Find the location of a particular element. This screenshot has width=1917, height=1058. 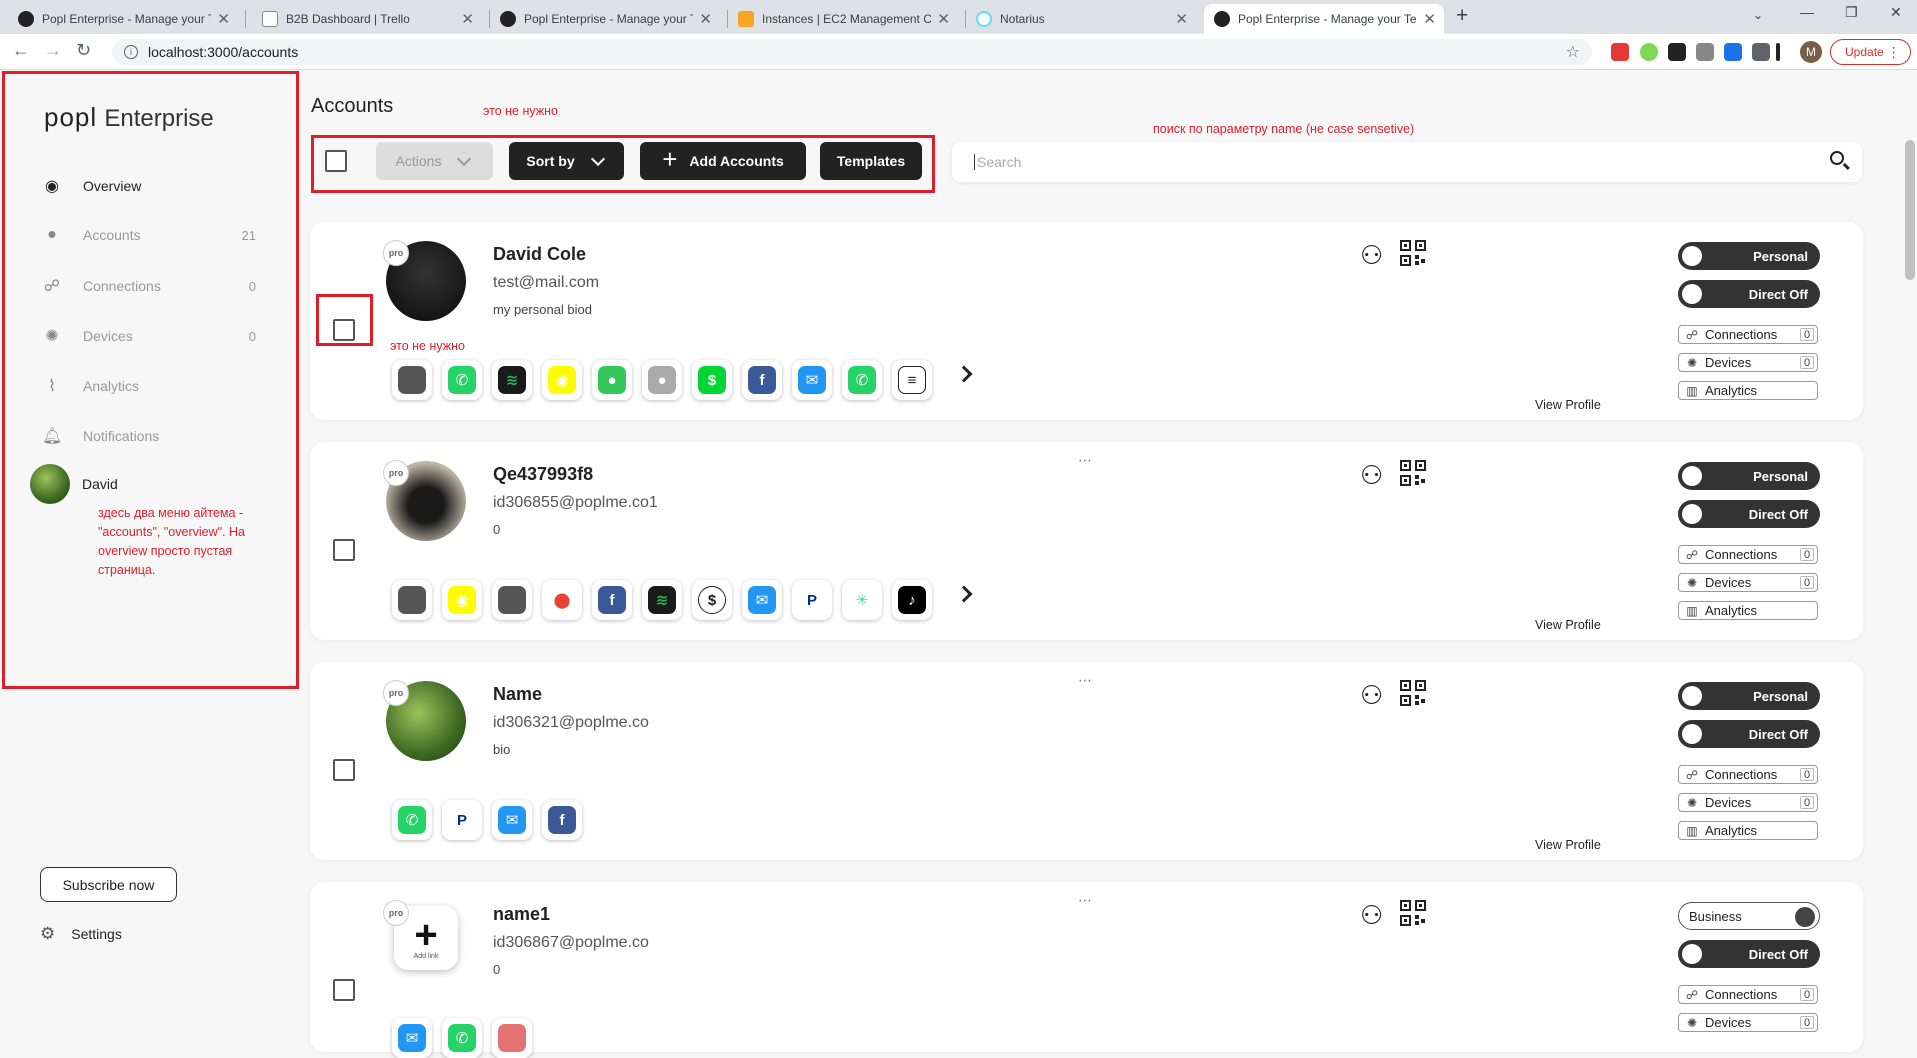

maps-link-icon: ⬤ is located at coordinates (562, 600).